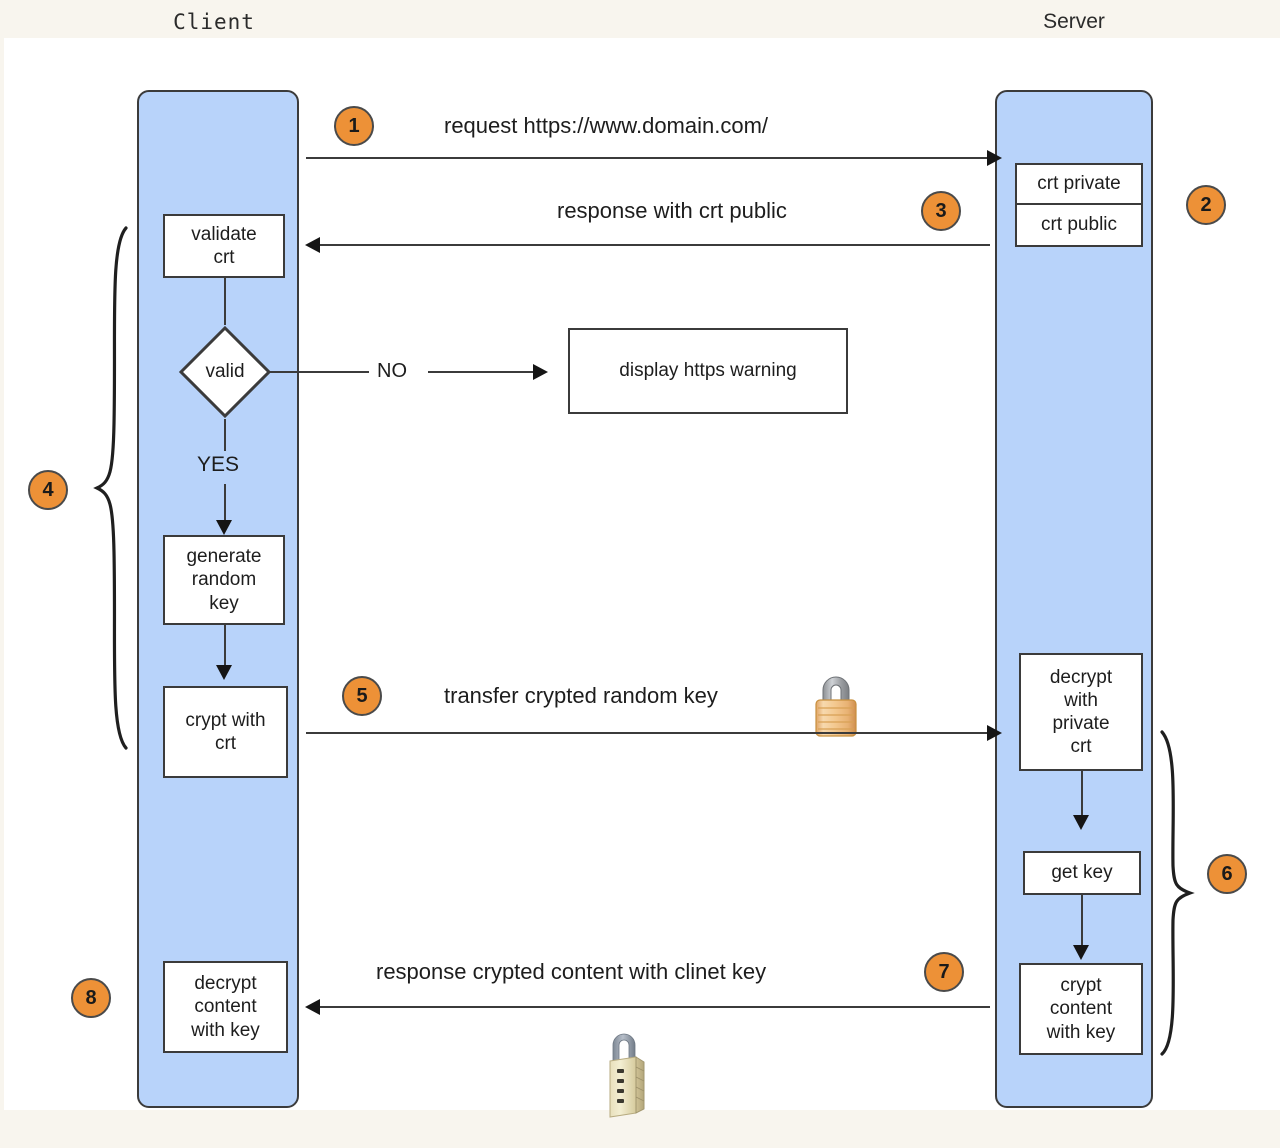 The image size is (1280, 1148). What do you see at coordinates (1081, 822) in the screenshot?
I see `connector-decrypt-to-getkey-arrow` at bounding box center [1081, 822].